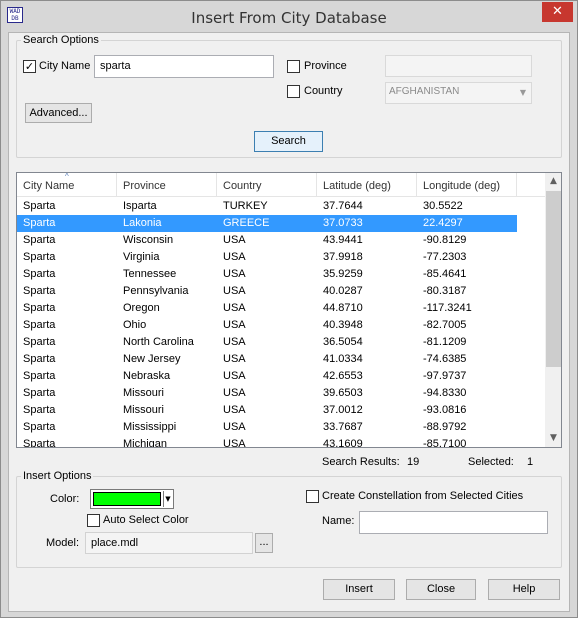 The image size is (578, 618). Describe the element at coordinates (167, 499) in the screenshot. I see `chevron-down-icon: ▼` at that location.